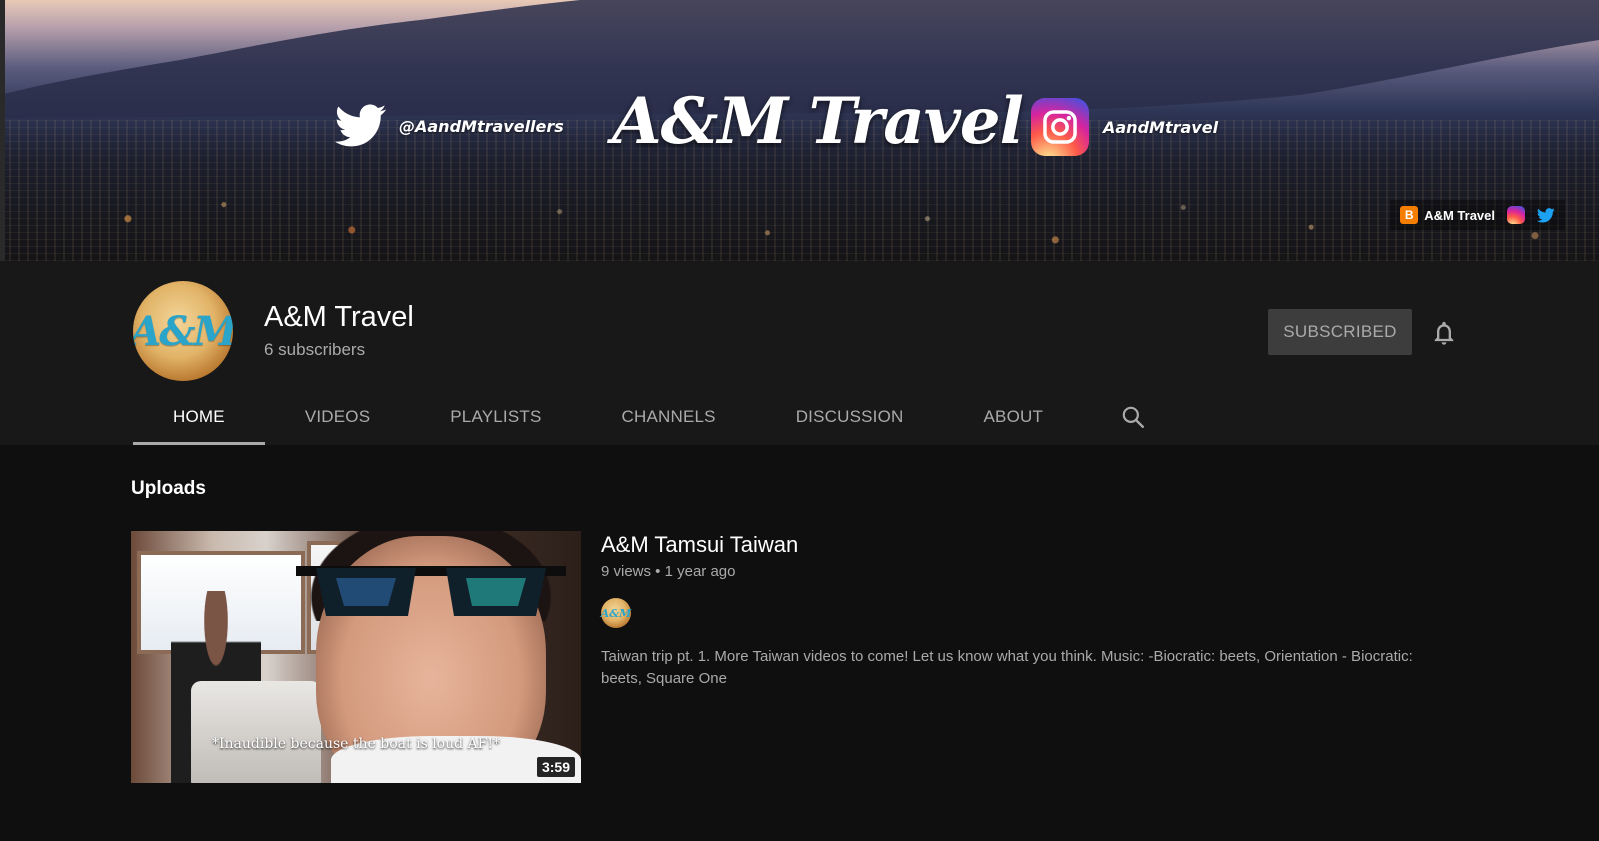 The height and width of the screenshot is (841, 1599). What do you see at coordinates (850, 417) in the screenshot?
I see `tab-discussion: DISCUSSION` at bounding box center [850, 417].